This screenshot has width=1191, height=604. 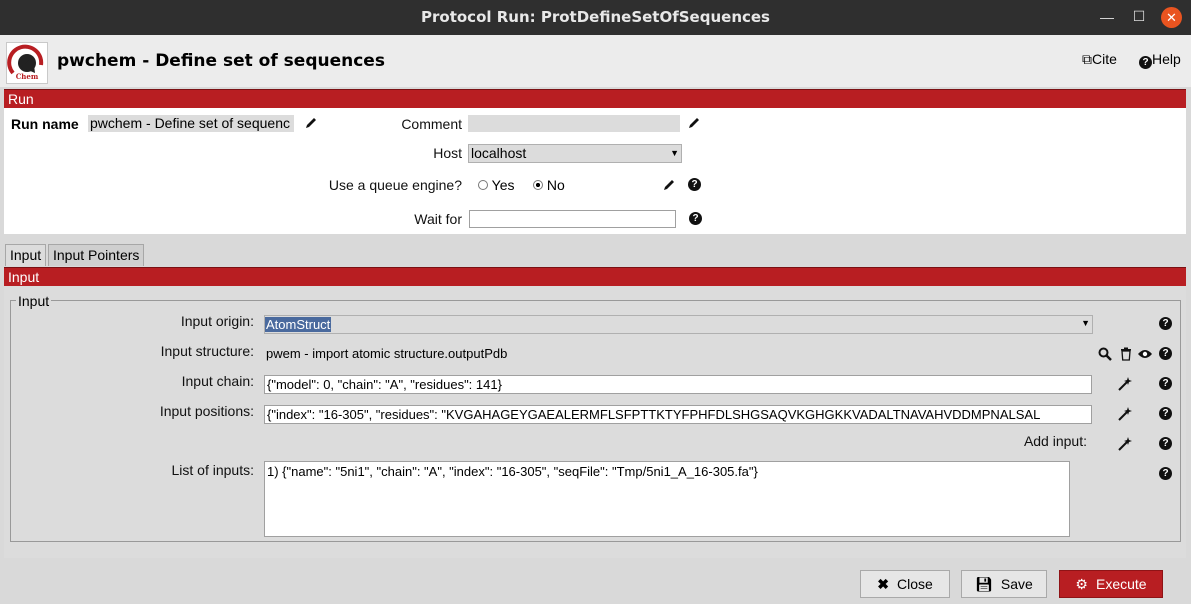 I want to click on groupbox-label: Input, so click(x=34, y=301).